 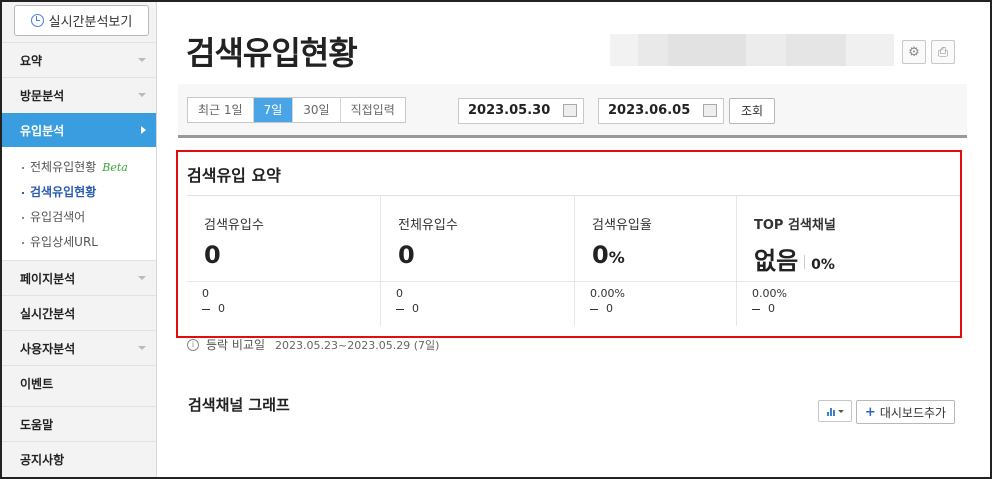 I want to click on bar-chart-icon, so click(x=830, y=411).